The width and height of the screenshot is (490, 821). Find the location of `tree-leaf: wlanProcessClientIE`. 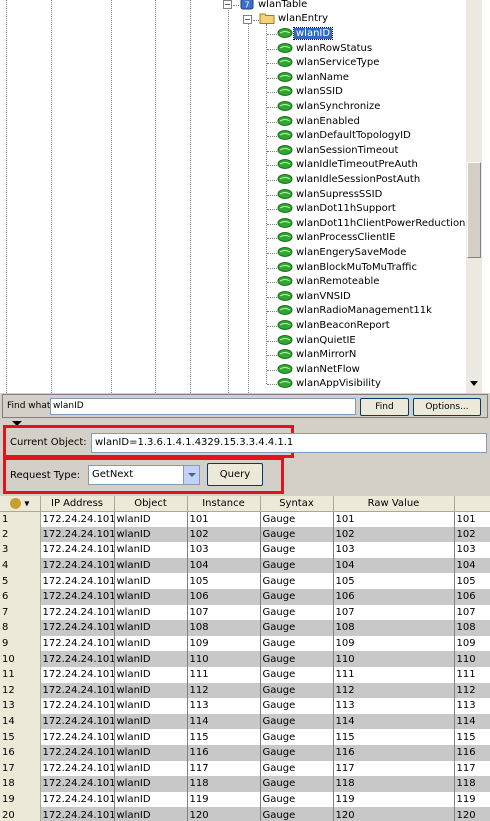

tree-leaf: wlanProcessClientIE is located at coordinates (337, 238).